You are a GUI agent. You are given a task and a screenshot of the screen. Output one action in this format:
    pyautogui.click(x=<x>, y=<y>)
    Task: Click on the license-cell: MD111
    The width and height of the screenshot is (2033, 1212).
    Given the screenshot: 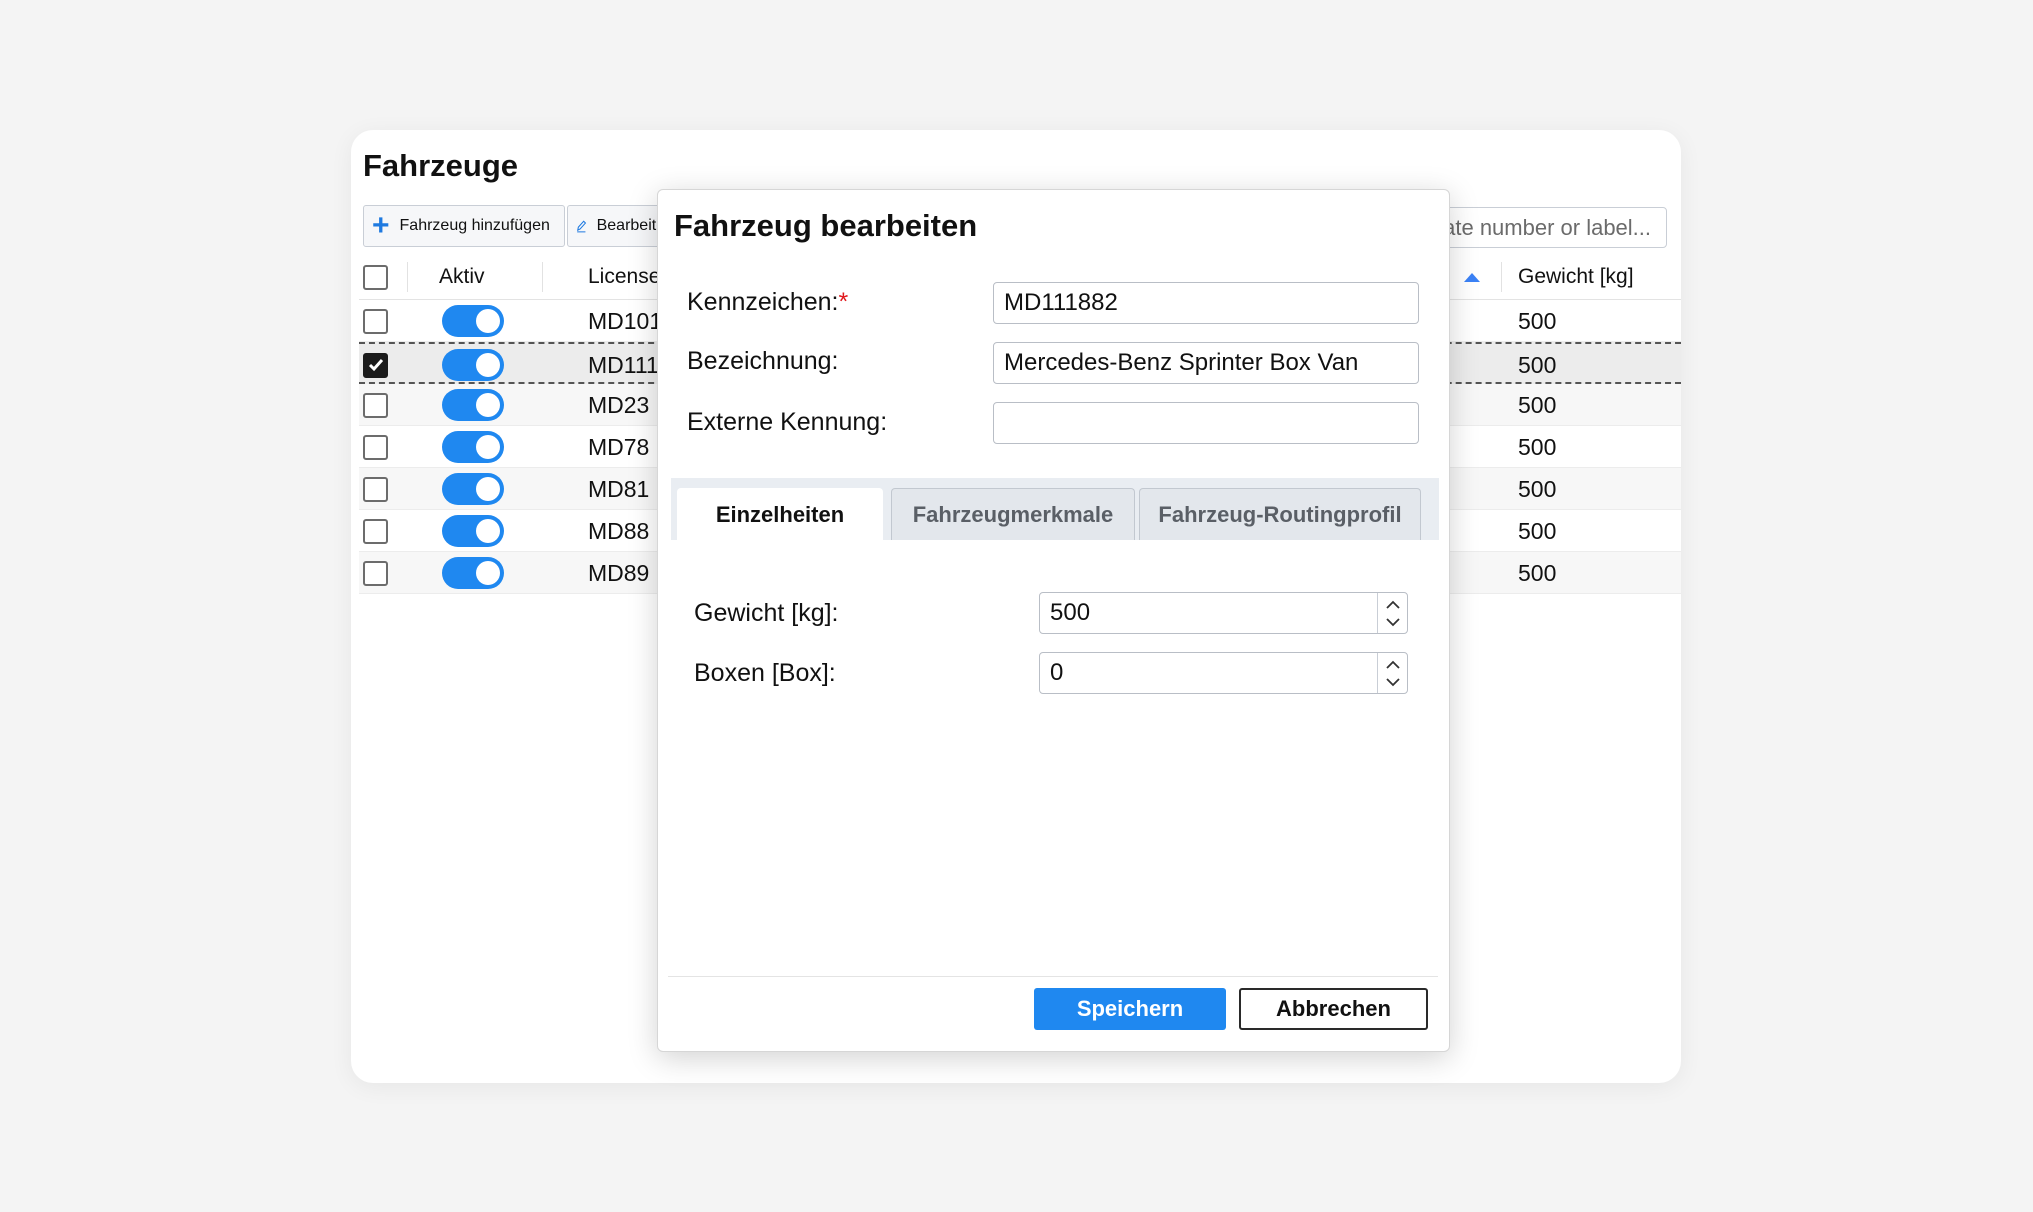 What is the action you would take?
    pyautogui.click(x=623, y=364)
    